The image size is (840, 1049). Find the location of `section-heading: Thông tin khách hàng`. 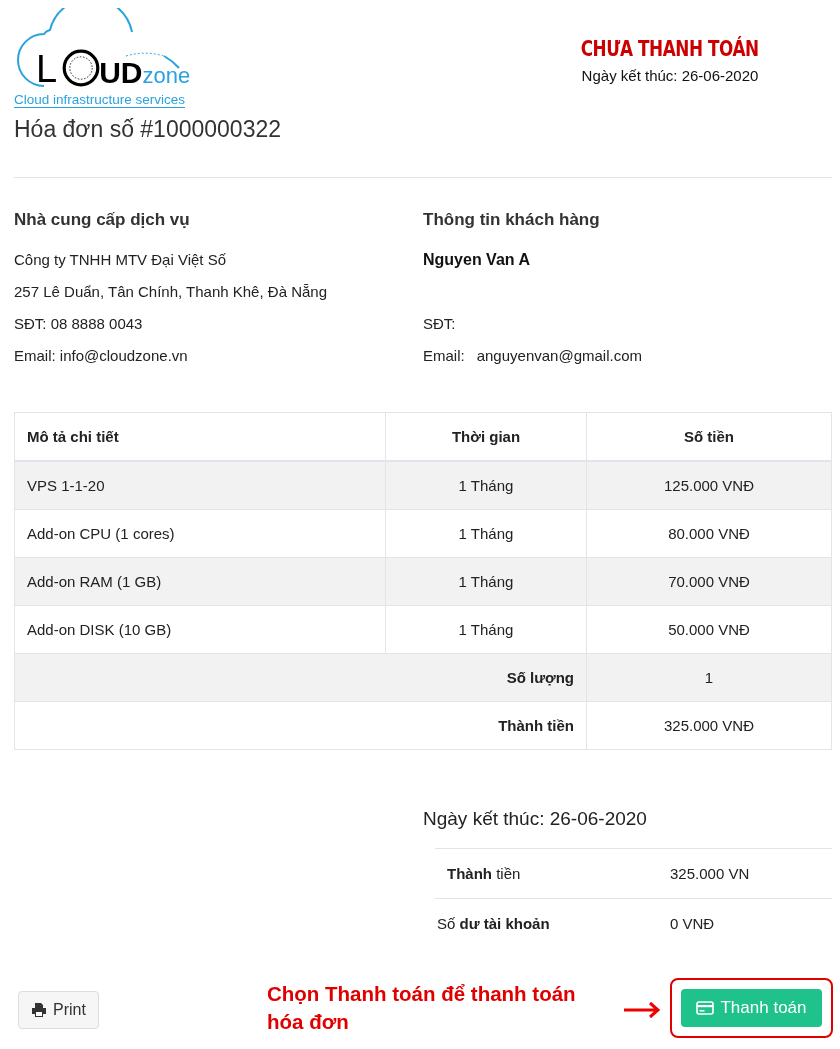

section-heading: Thông tin khách hàng is located at coordinates (512, 220).